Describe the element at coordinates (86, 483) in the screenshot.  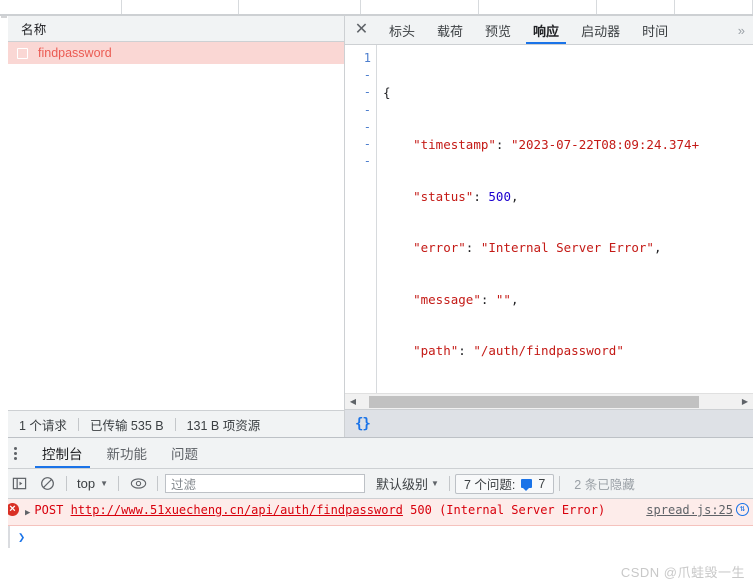
I see `context-label: top` at that location.